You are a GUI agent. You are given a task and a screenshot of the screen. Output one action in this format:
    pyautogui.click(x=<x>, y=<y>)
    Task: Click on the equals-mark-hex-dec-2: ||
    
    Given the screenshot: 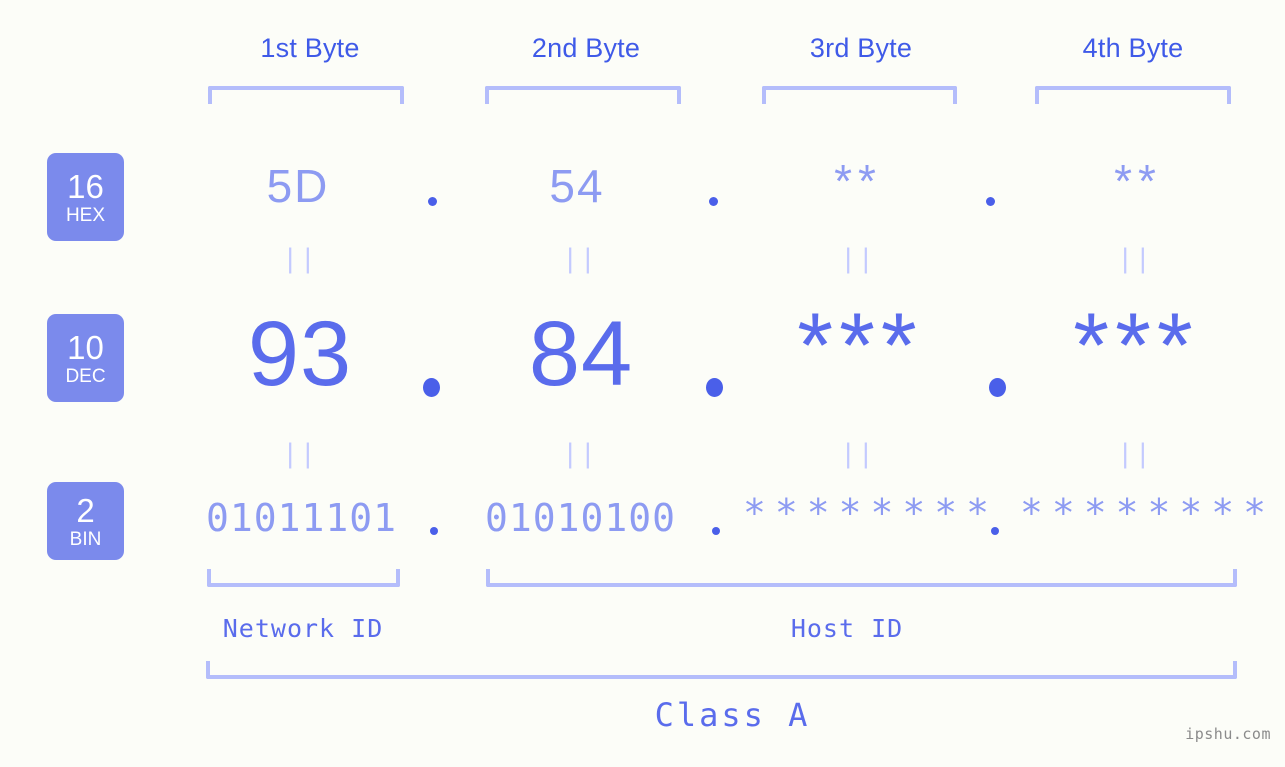 What is the action you would take?
    pyautogui.click(x=580, y=259)
    